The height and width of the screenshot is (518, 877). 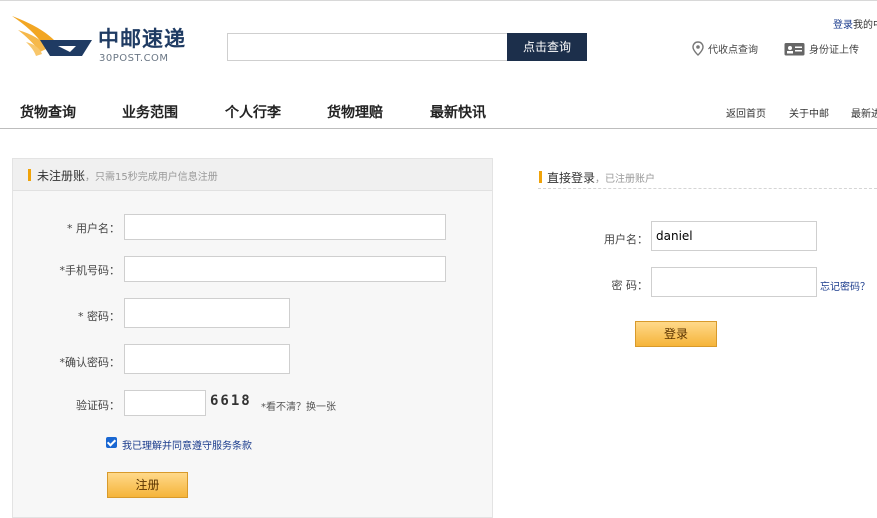 What do you see at coordinates (93, 228) in the screenshot?
I see `username-label: * 用户名：` at bounding box center [93, 228].